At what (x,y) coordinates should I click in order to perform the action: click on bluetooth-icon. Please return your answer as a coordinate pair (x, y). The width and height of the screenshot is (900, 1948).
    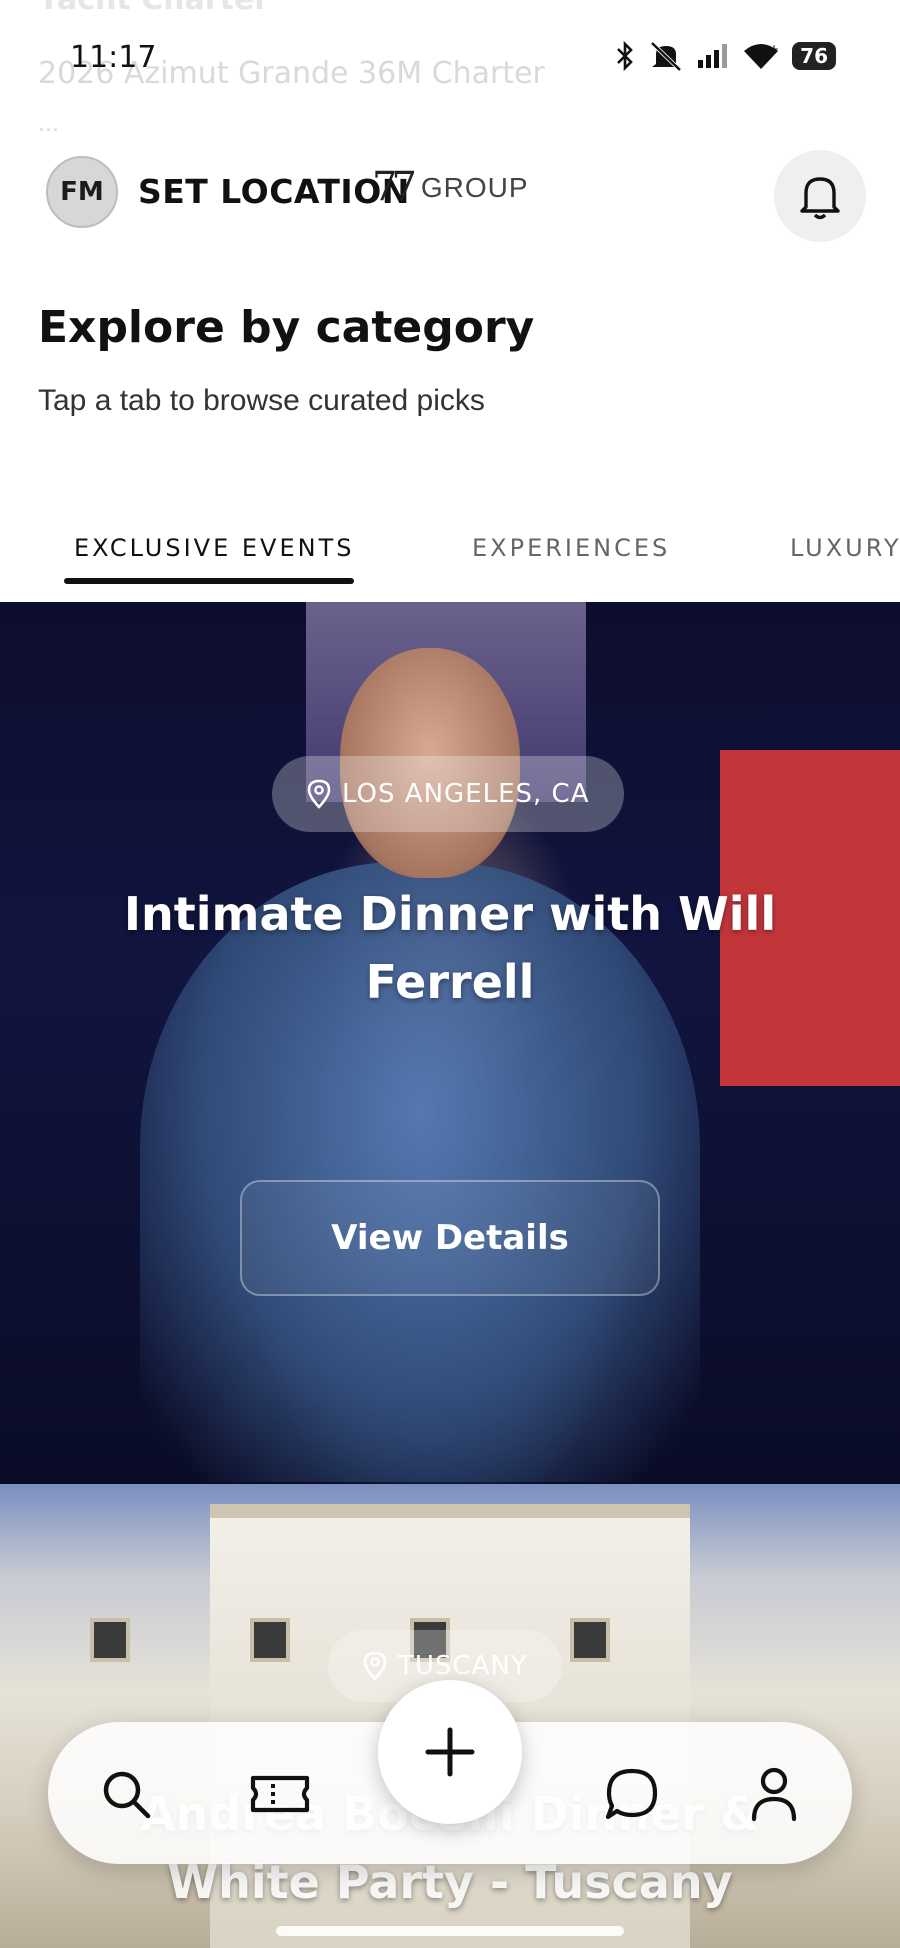
    Looking at the image, I should click on (625, 56).